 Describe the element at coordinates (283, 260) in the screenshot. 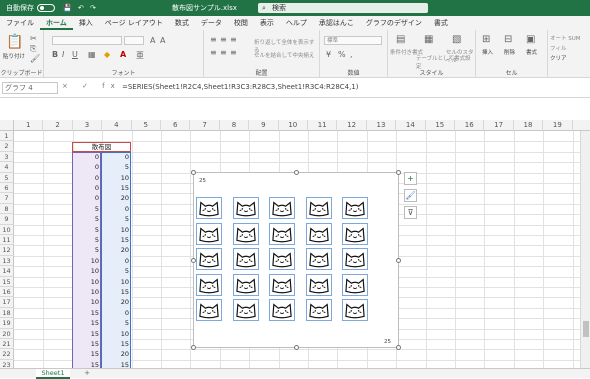

I see `plot-area` at that location.